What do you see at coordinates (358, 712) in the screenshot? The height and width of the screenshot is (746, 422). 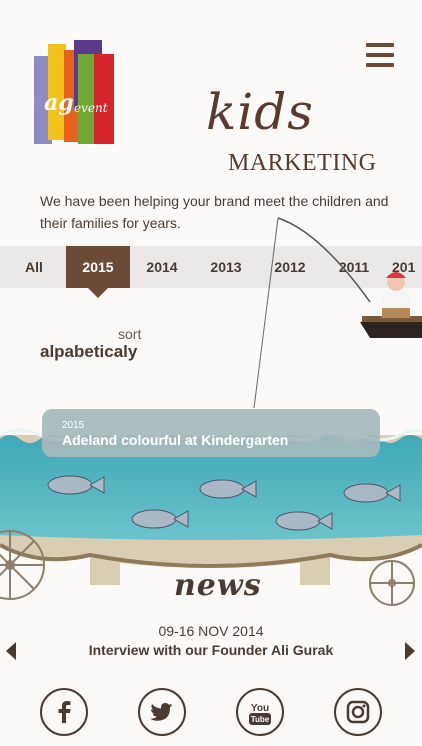 I see `instagram-icon` at bounding box center [358, 712].